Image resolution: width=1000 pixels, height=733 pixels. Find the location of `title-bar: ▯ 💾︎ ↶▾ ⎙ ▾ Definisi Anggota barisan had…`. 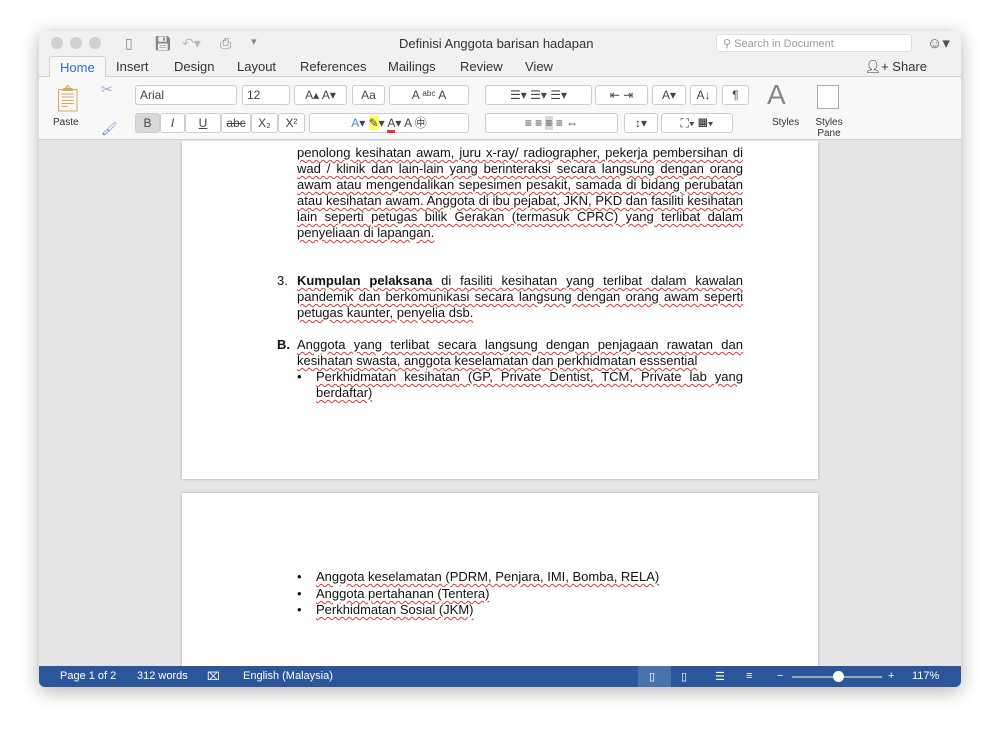

title-bar: ▯ 💾︎ ↶▾ ⎙ ▾ Definisi Anggota barisan had… is located at coordinates (500, 43).